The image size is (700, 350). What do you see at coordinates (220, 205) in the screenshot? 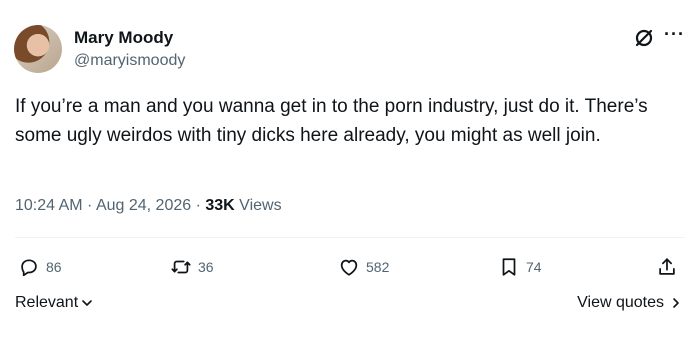
I see `views-count: 33K` at bounding box center [220, 205].